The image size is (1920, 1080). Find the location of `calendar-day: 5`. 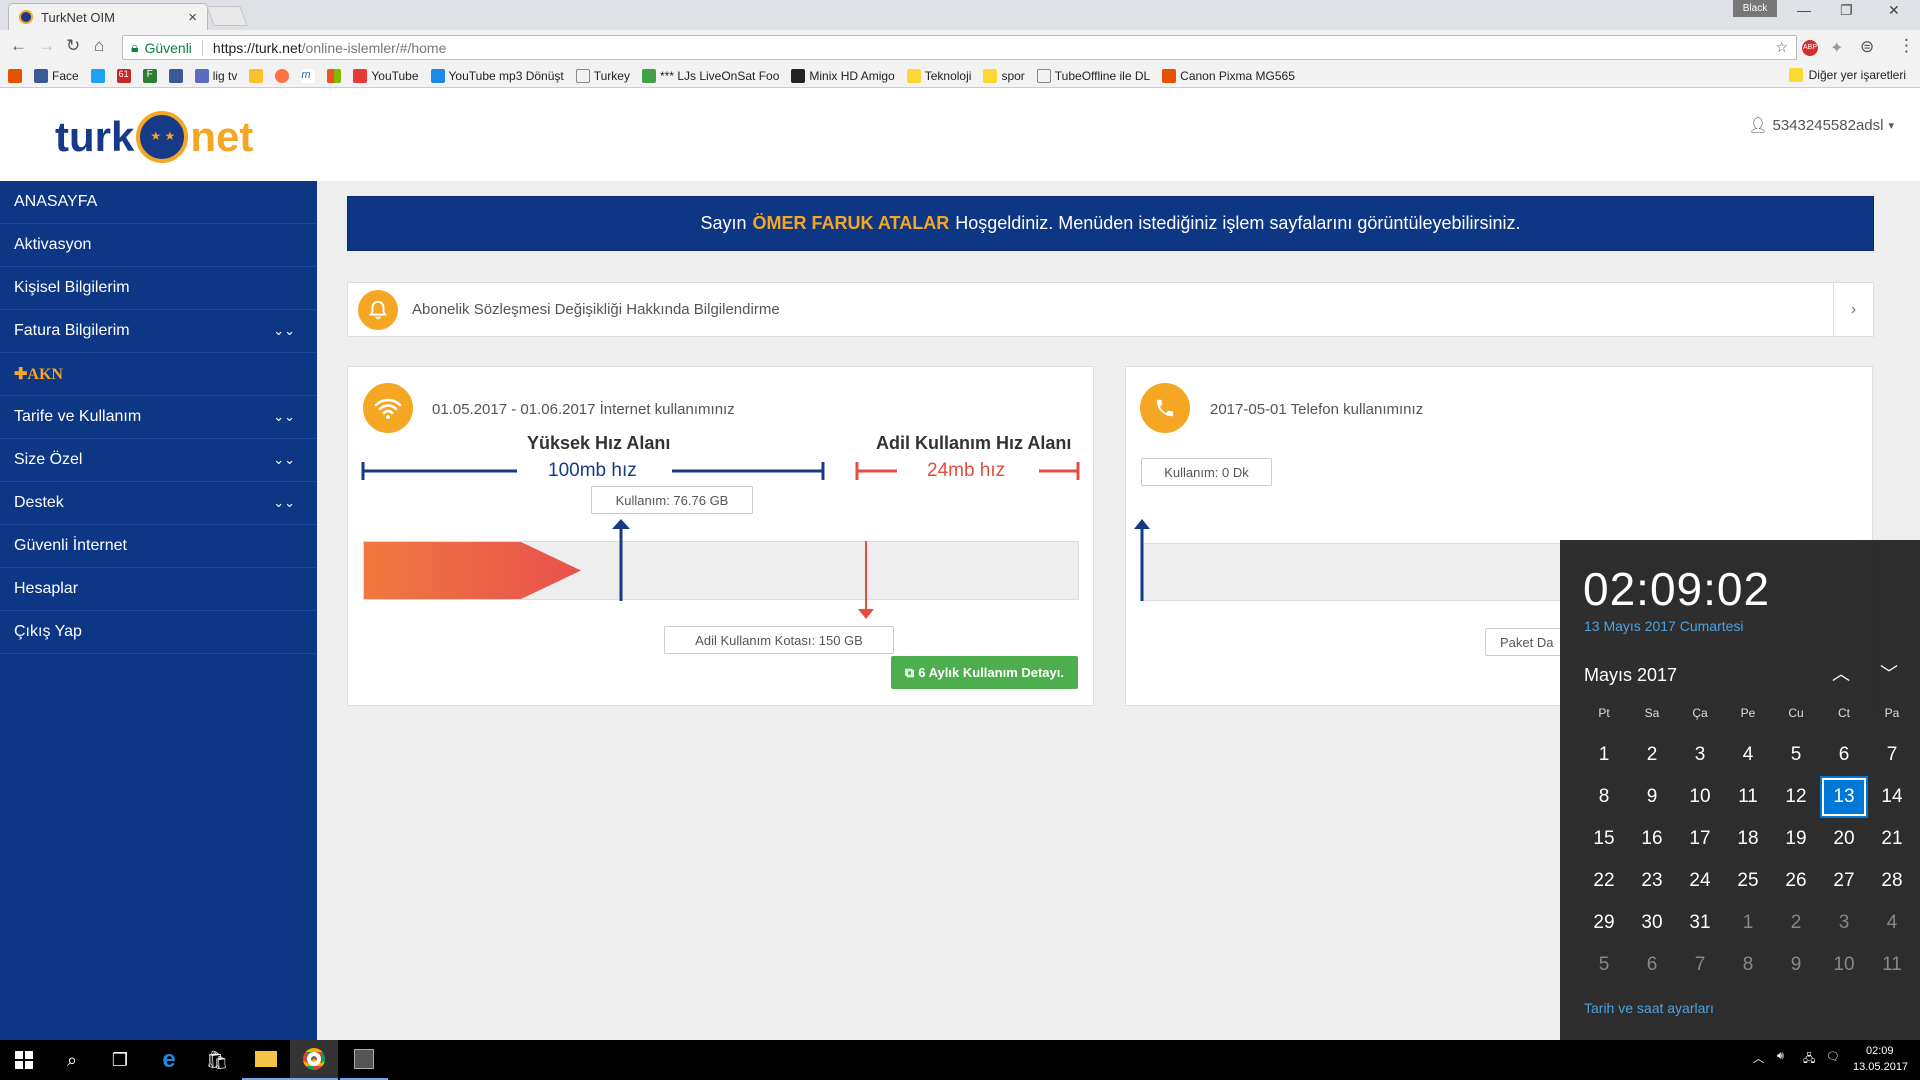

calendar-day: 5 is located at coordinates (1604, 965).